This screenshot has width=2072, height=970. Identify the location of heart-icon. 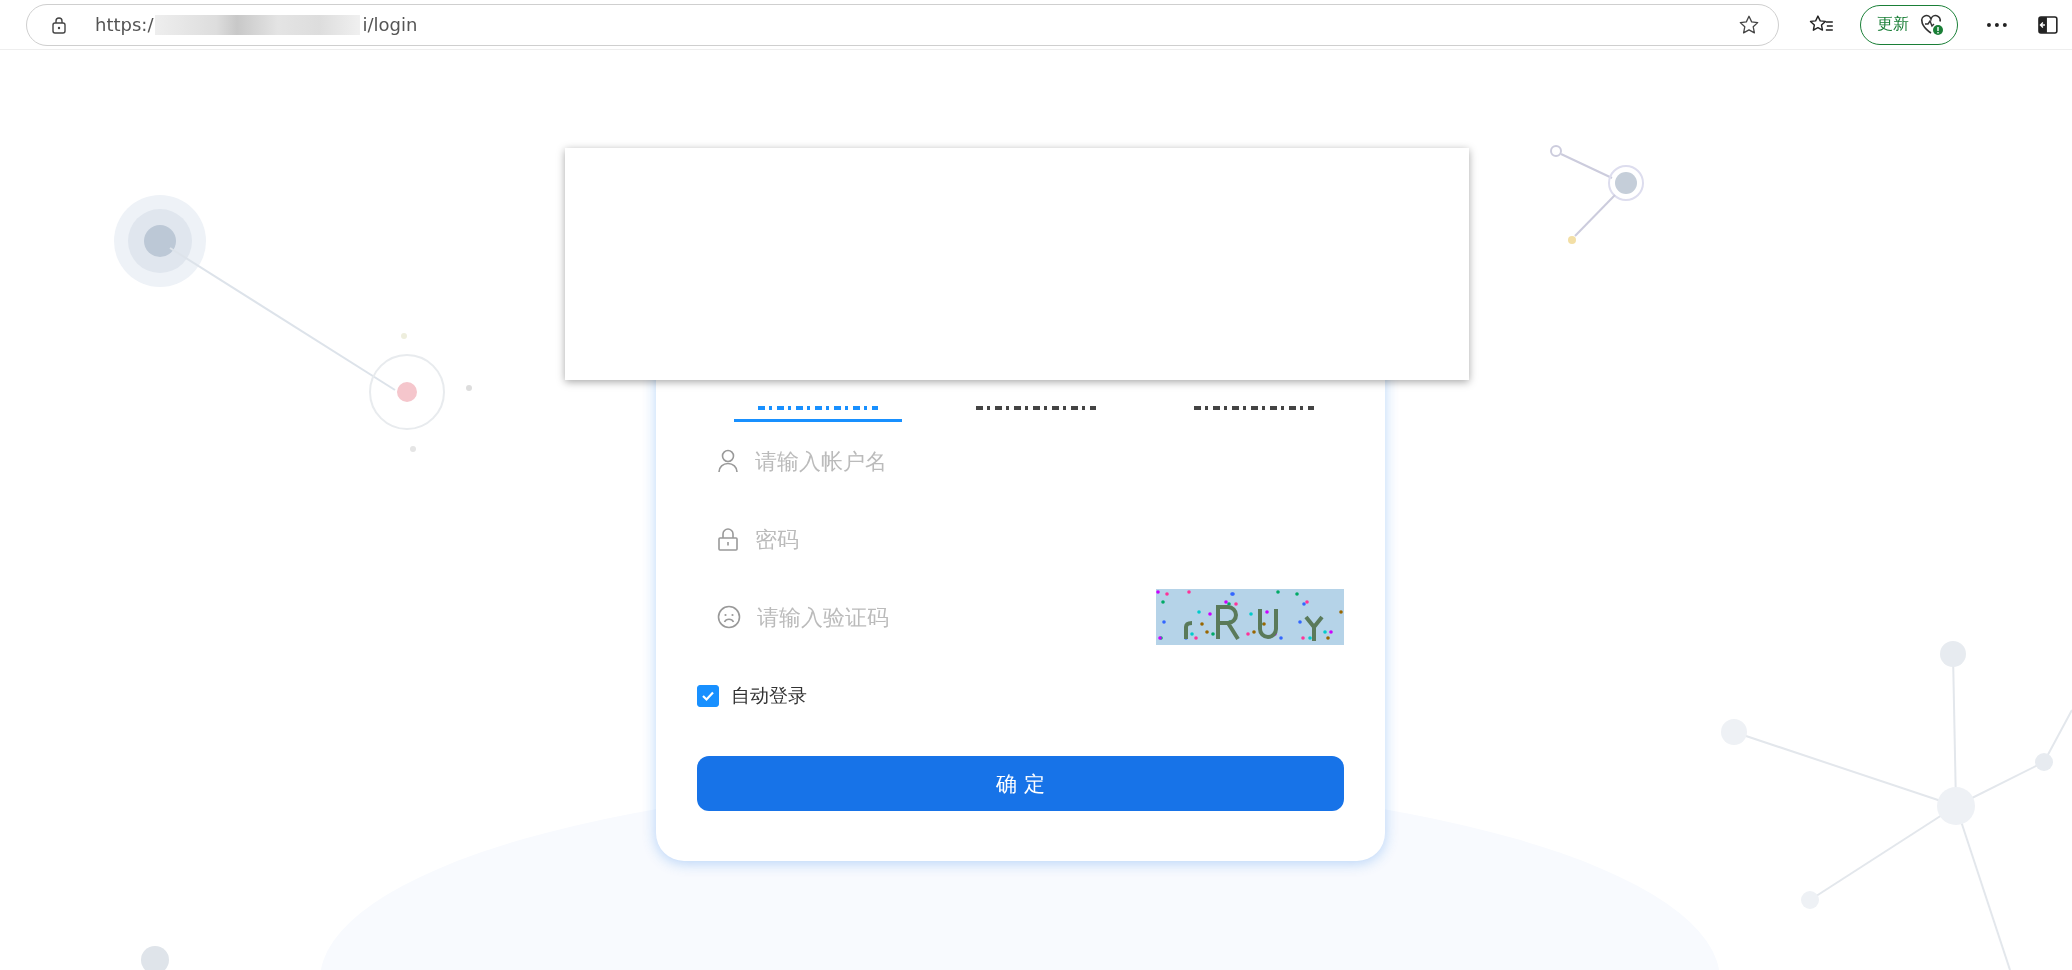
(1932, 24).